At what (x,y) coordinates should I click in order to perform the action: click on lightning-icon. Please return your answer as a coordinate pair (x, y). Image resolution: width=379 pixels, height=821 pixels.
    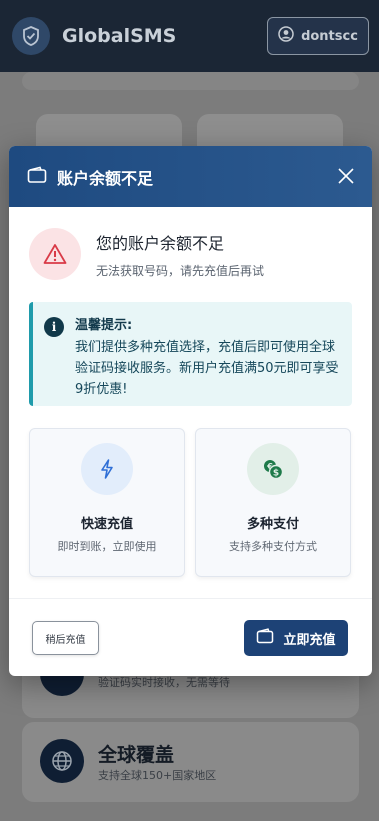
    Looking at the image, I should click on (107, 469).